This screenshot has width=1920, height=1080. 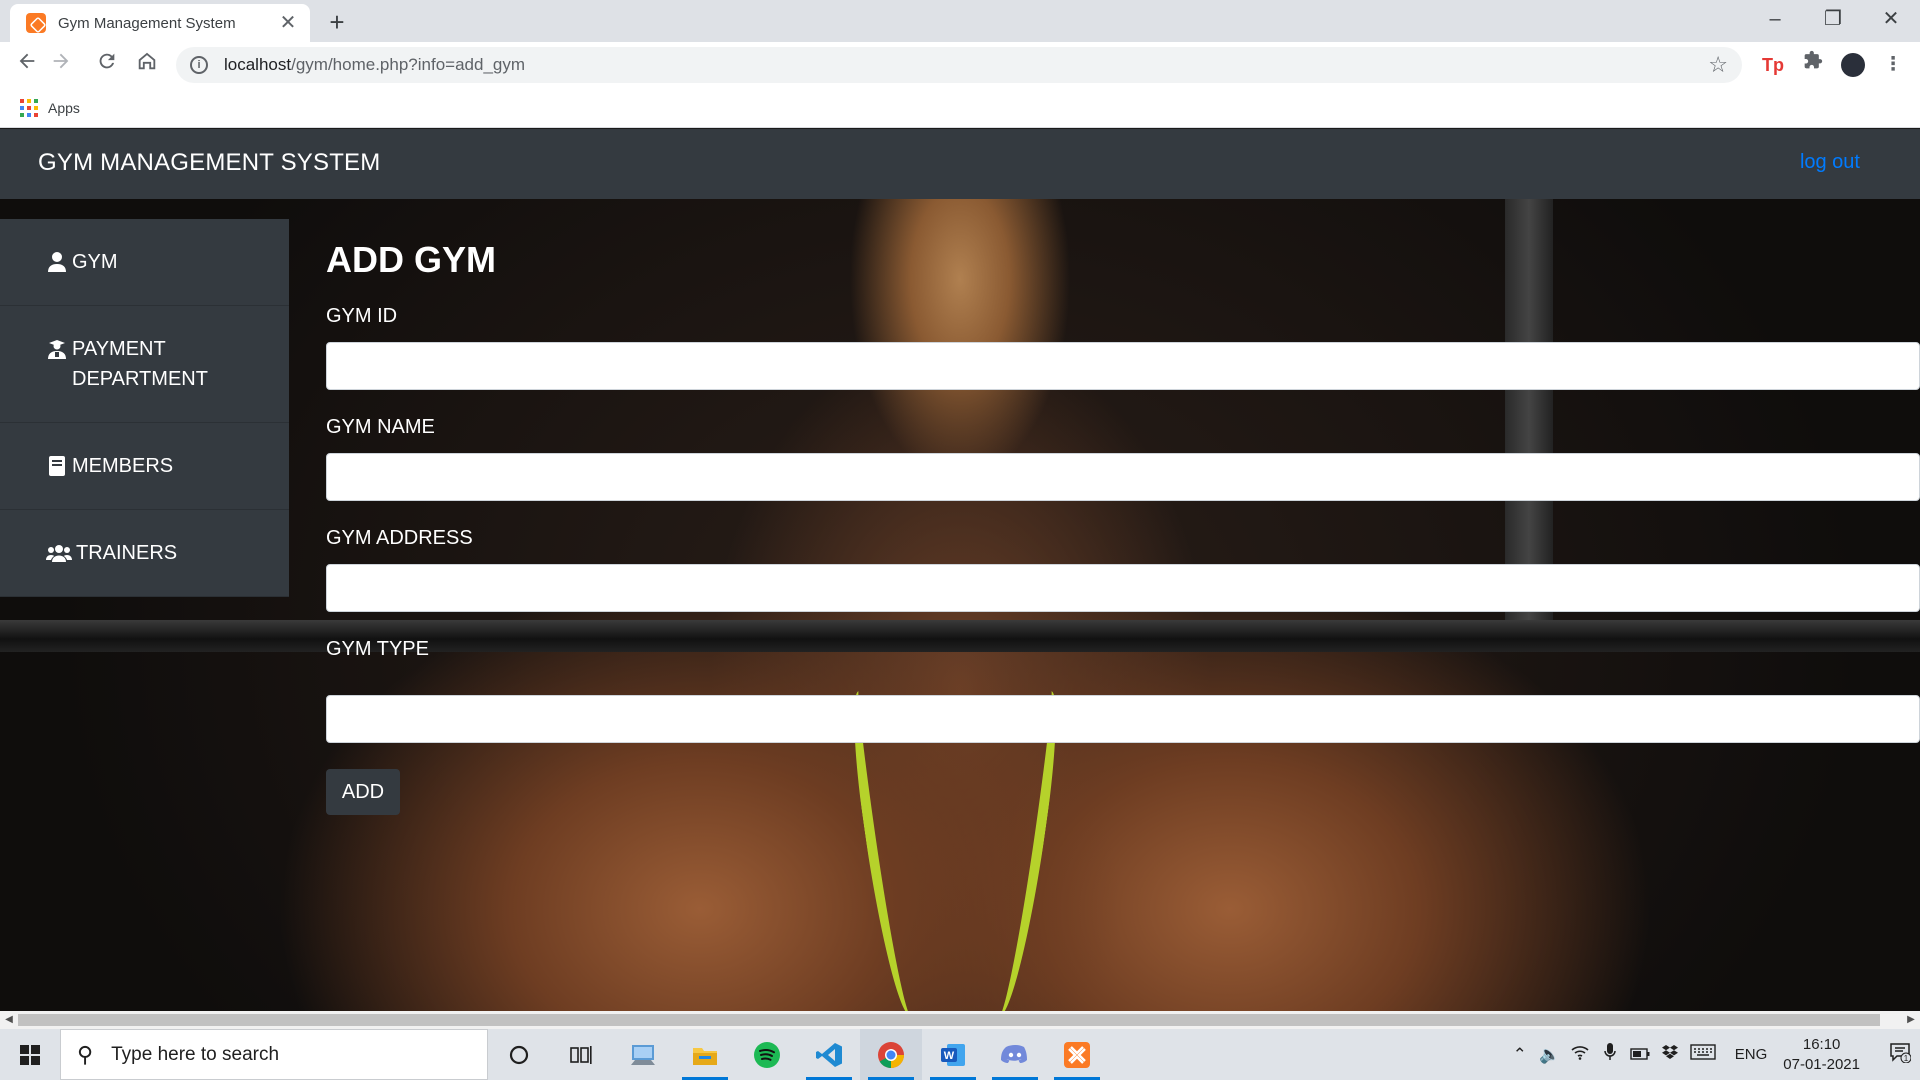 I want to click on windows-logo-icon, so click(x=30, y=1054).